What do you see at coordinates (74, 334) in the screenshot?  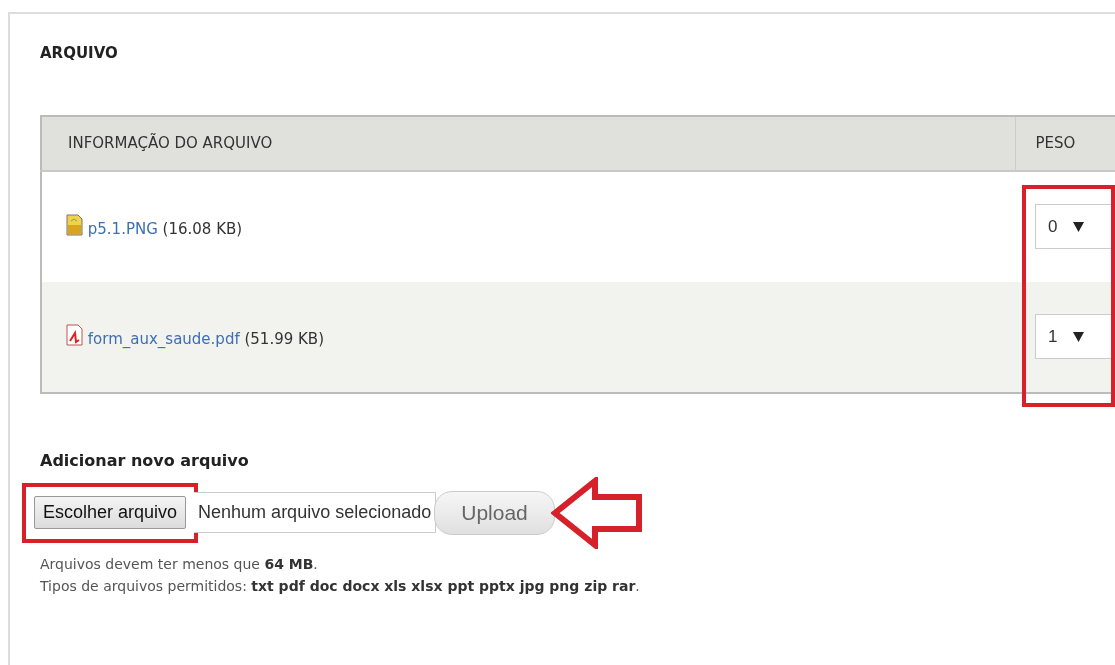 I see `pdf-file-icon` at bounding box center [74, 334].